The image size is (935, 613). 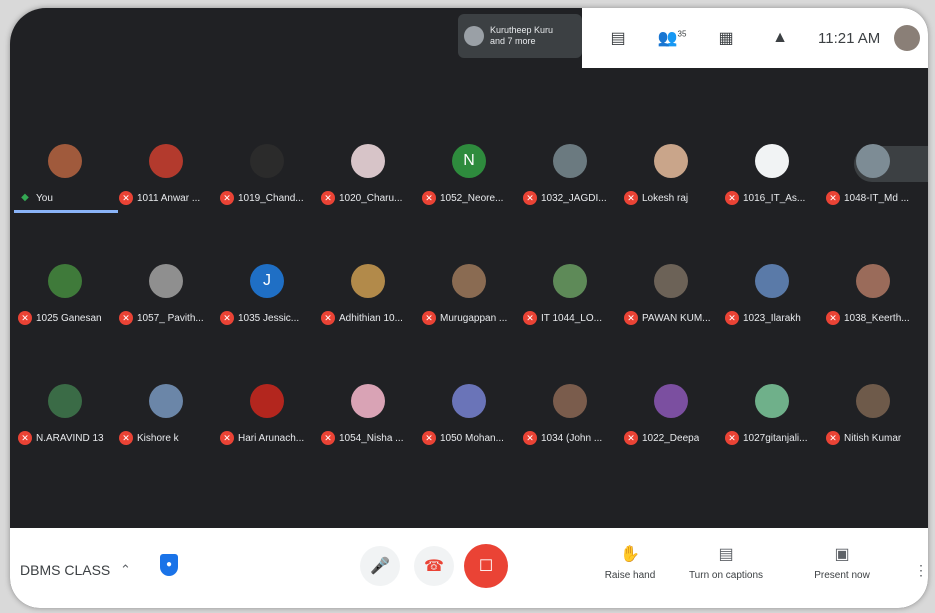 What do you see at coordinates (672, 176) in the screenshot?
I see `participant-tile: ✕ Lokesh raj` at bounding box center [672, 176].